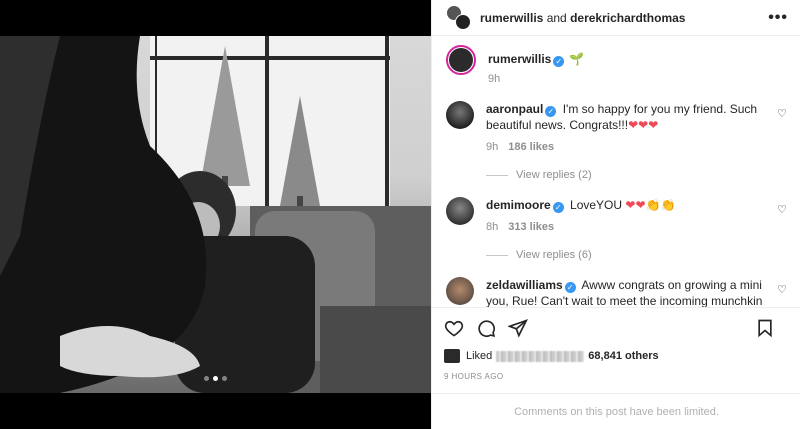  Describe the element at coordinates (531, 227) in the screenshot. I see `comment-likes: 313 likes` at that location.